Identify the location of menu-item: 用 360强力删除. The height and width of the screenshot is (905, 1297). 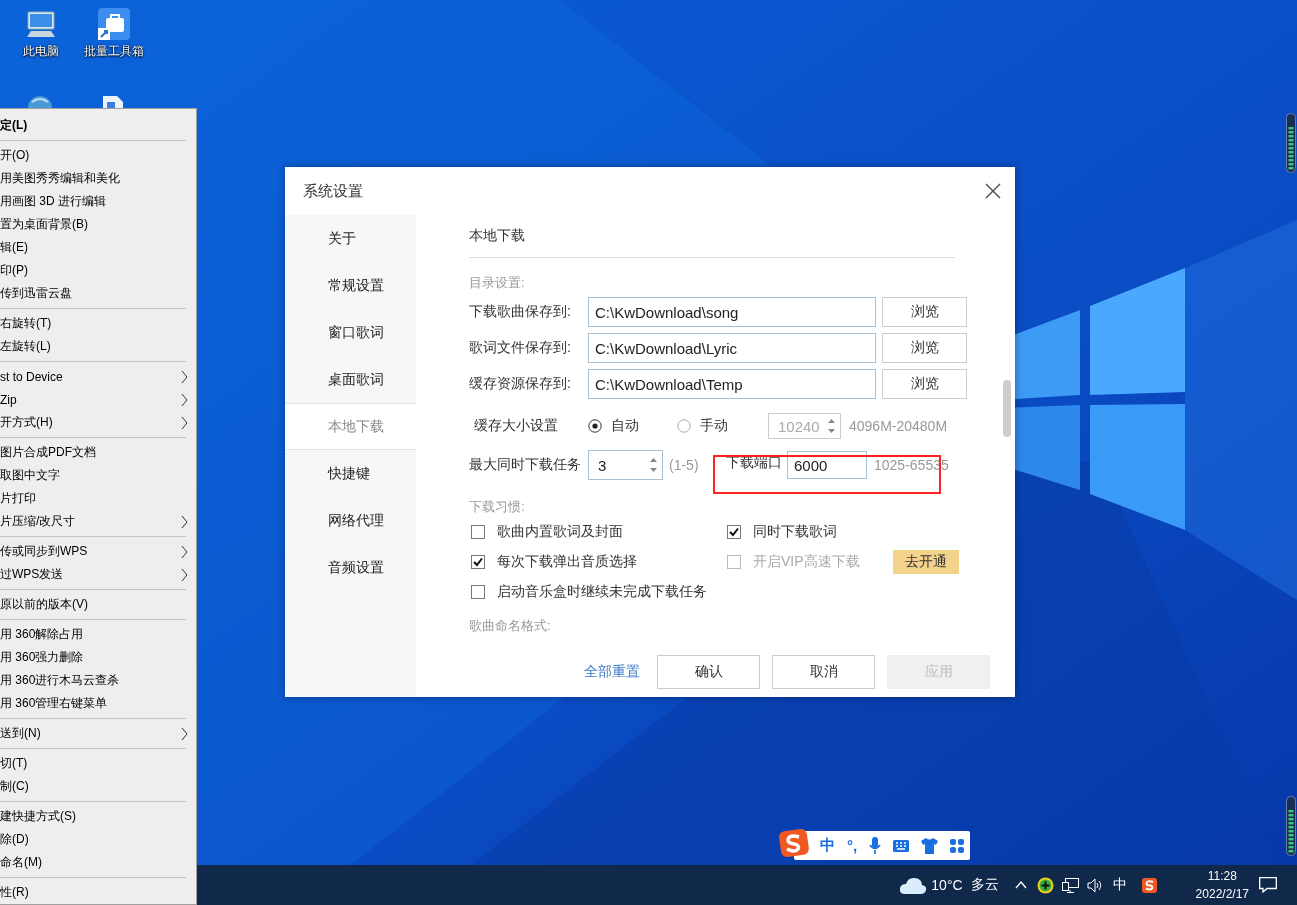
(98, 657).